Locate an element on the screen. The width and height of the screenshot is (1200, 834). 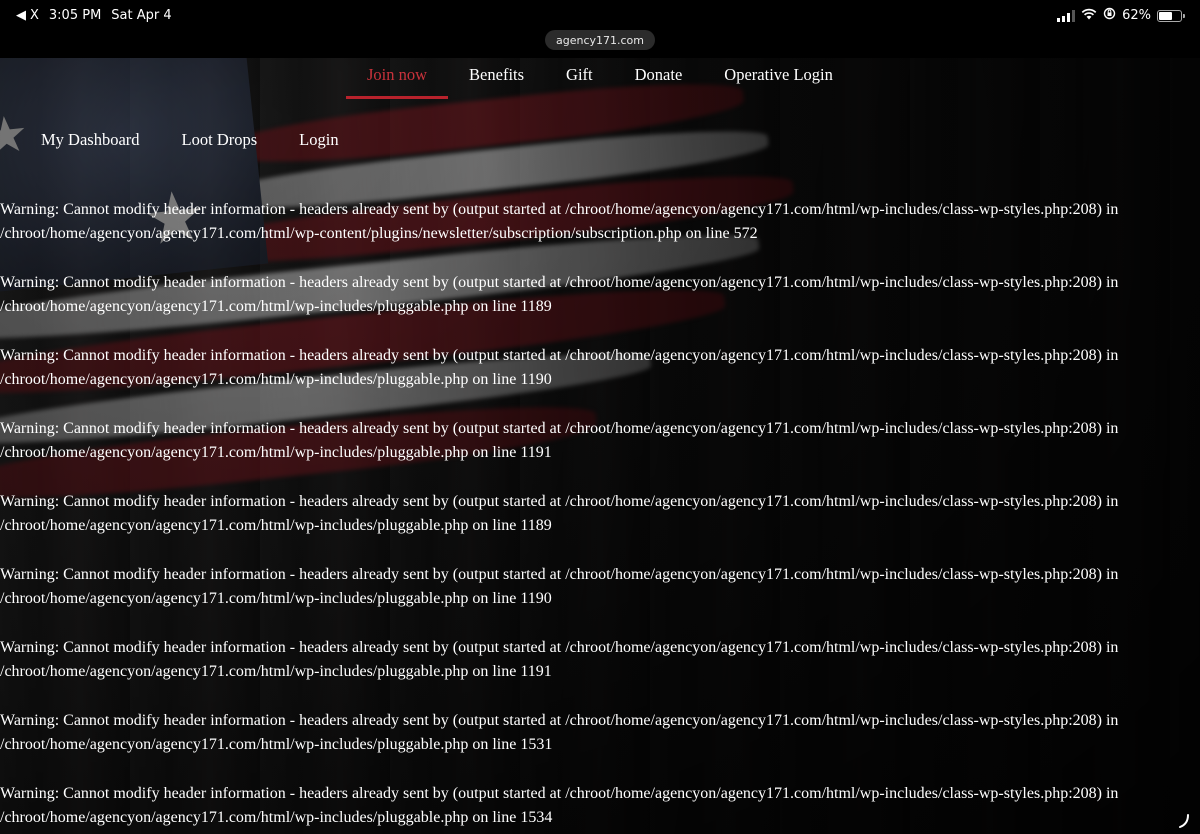
nav-benefits: Benefits is located at coordinates (496, 79).